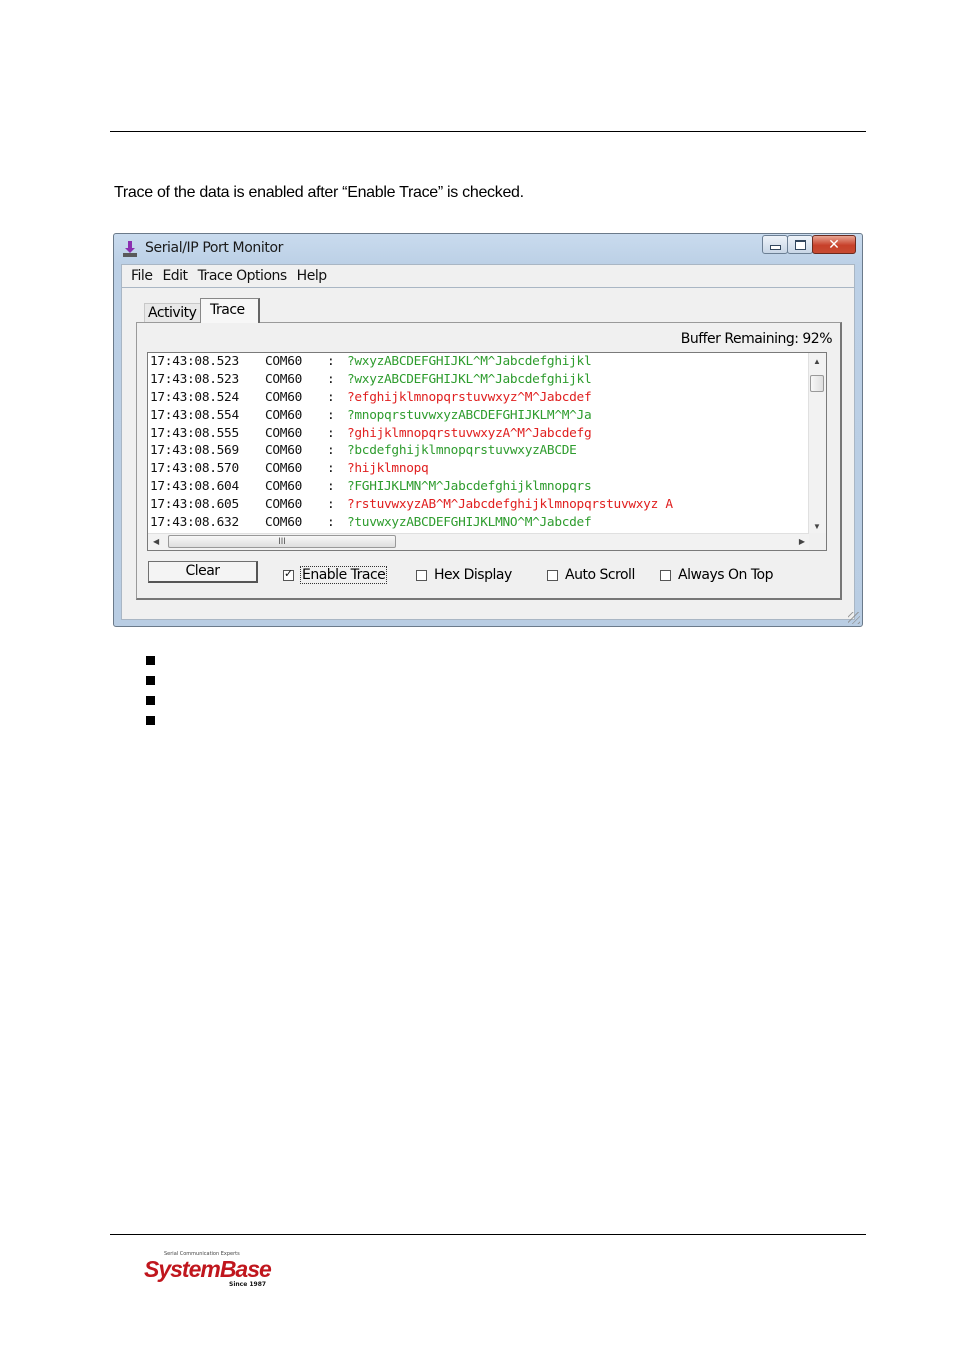 The height and width of the screenshot is (1350, 954). I want to click on vertical-scrollbar: ▲ ▼, so click(817, 444).